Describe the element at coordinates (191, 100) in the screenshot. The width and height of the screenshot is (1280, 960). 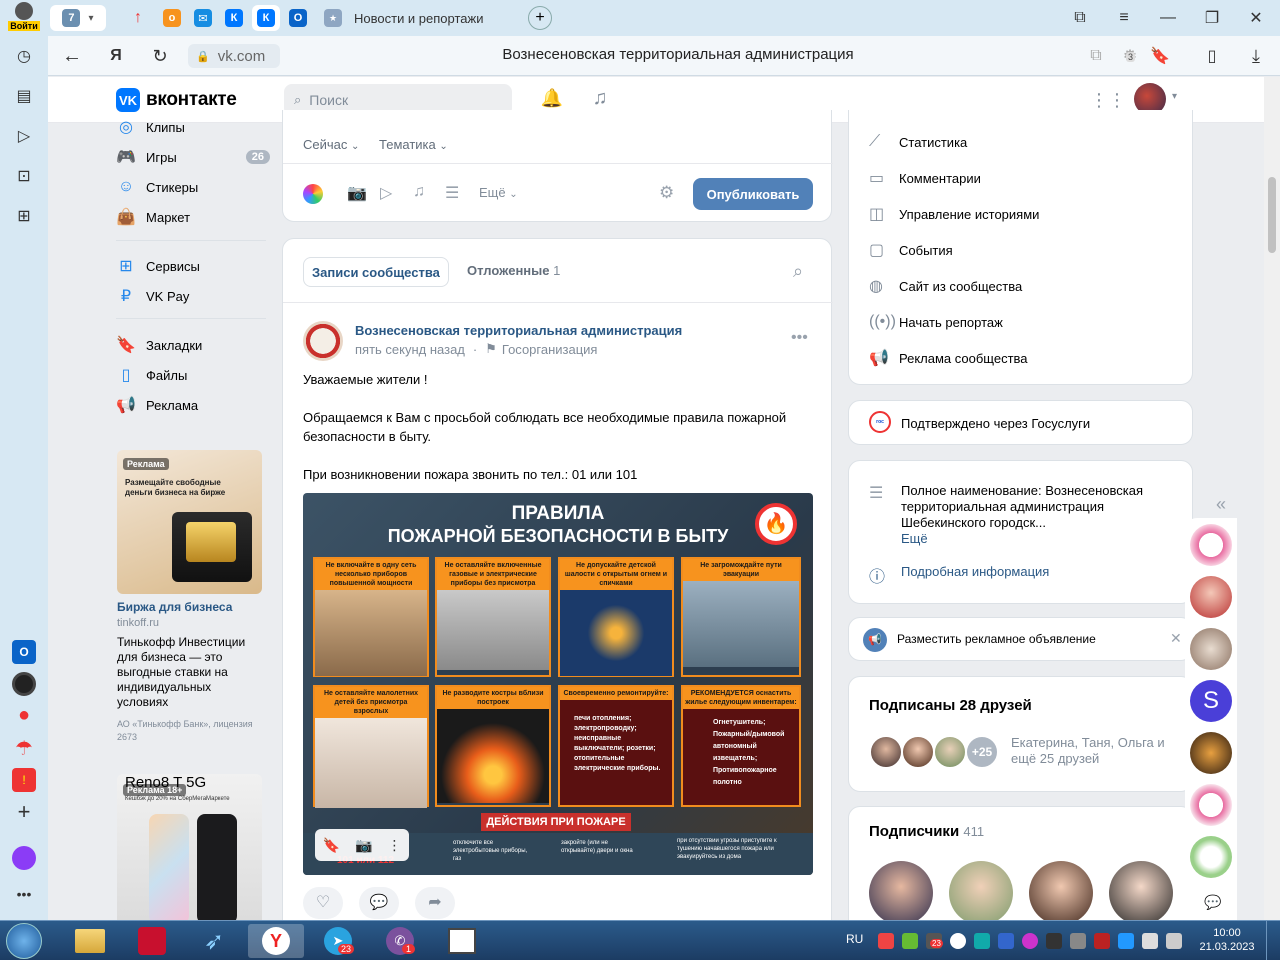
I see `vk-logo-text: вконтакте` at that location.